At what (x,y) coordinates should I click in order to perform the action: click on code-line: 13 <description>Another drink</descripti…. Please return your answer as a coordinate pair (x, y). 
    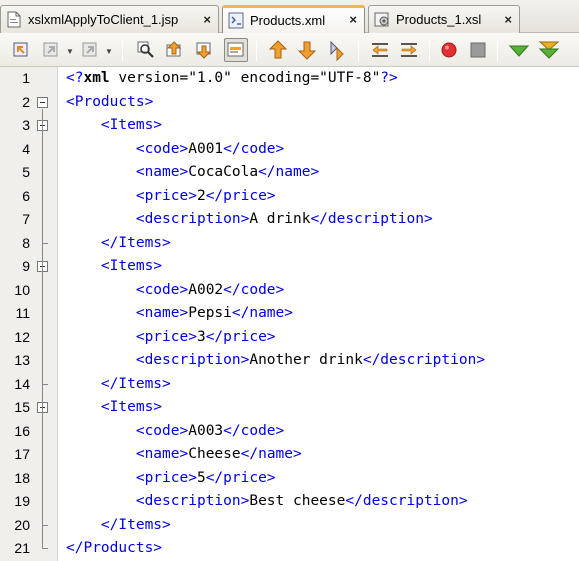
    Looking at the image, I should click on (289, 361).